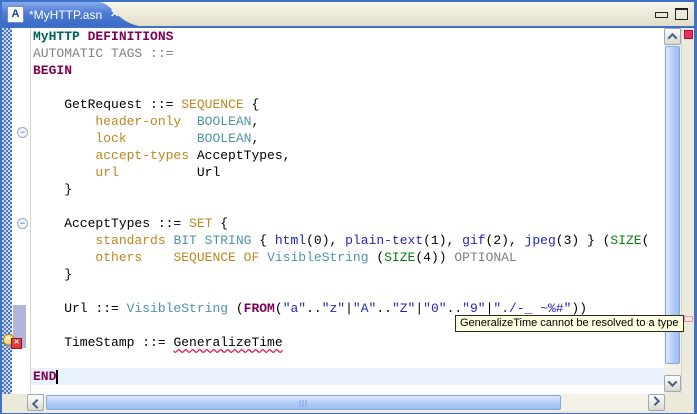 Image resolution: width=697 pixels, height=414 pixels. I want to click on chevron-right-icon, so click(655, 401).